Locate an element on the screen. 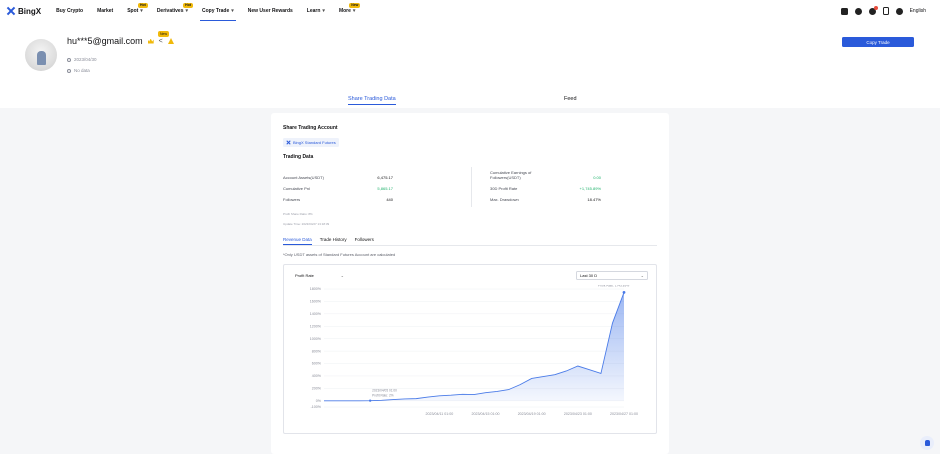  nav-item-label: Spot is located at coordinates (133, 11).